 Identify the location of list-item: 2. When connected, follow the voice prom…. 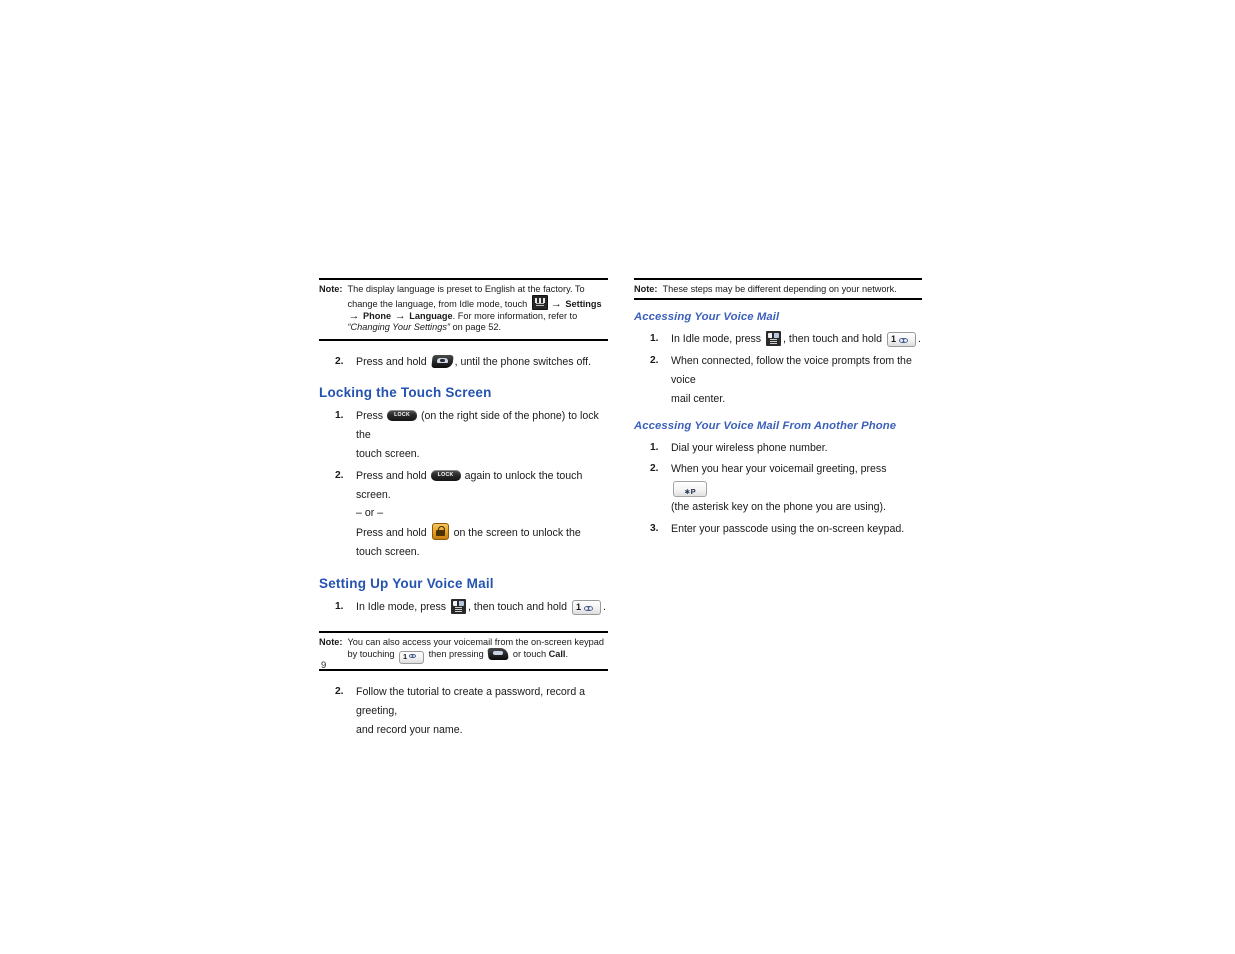
(778, 380).